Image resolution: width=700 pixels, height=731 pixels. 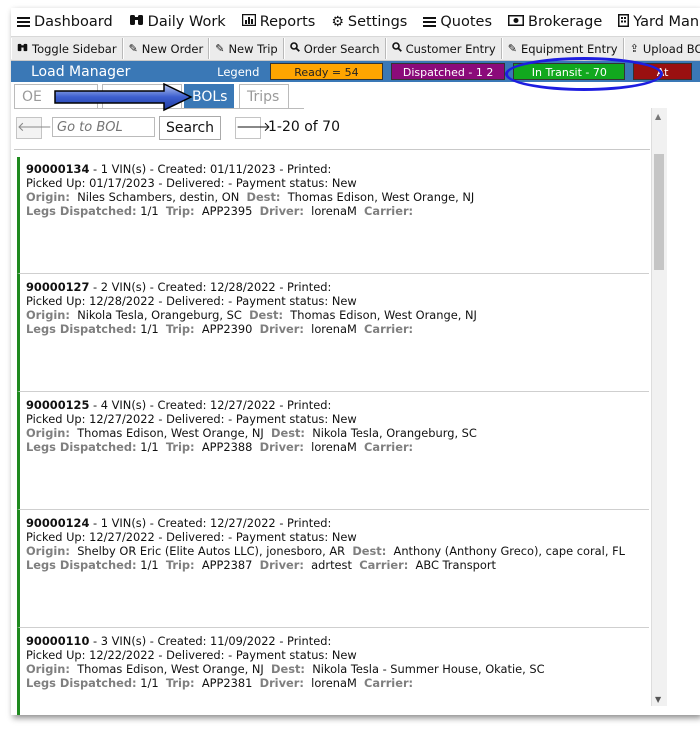 What do you see at coordinates (448, 71) in the screenshot?
I see `legend-dispatched-badge: Dispatched - 1 2` at bounding box center [448, 71].